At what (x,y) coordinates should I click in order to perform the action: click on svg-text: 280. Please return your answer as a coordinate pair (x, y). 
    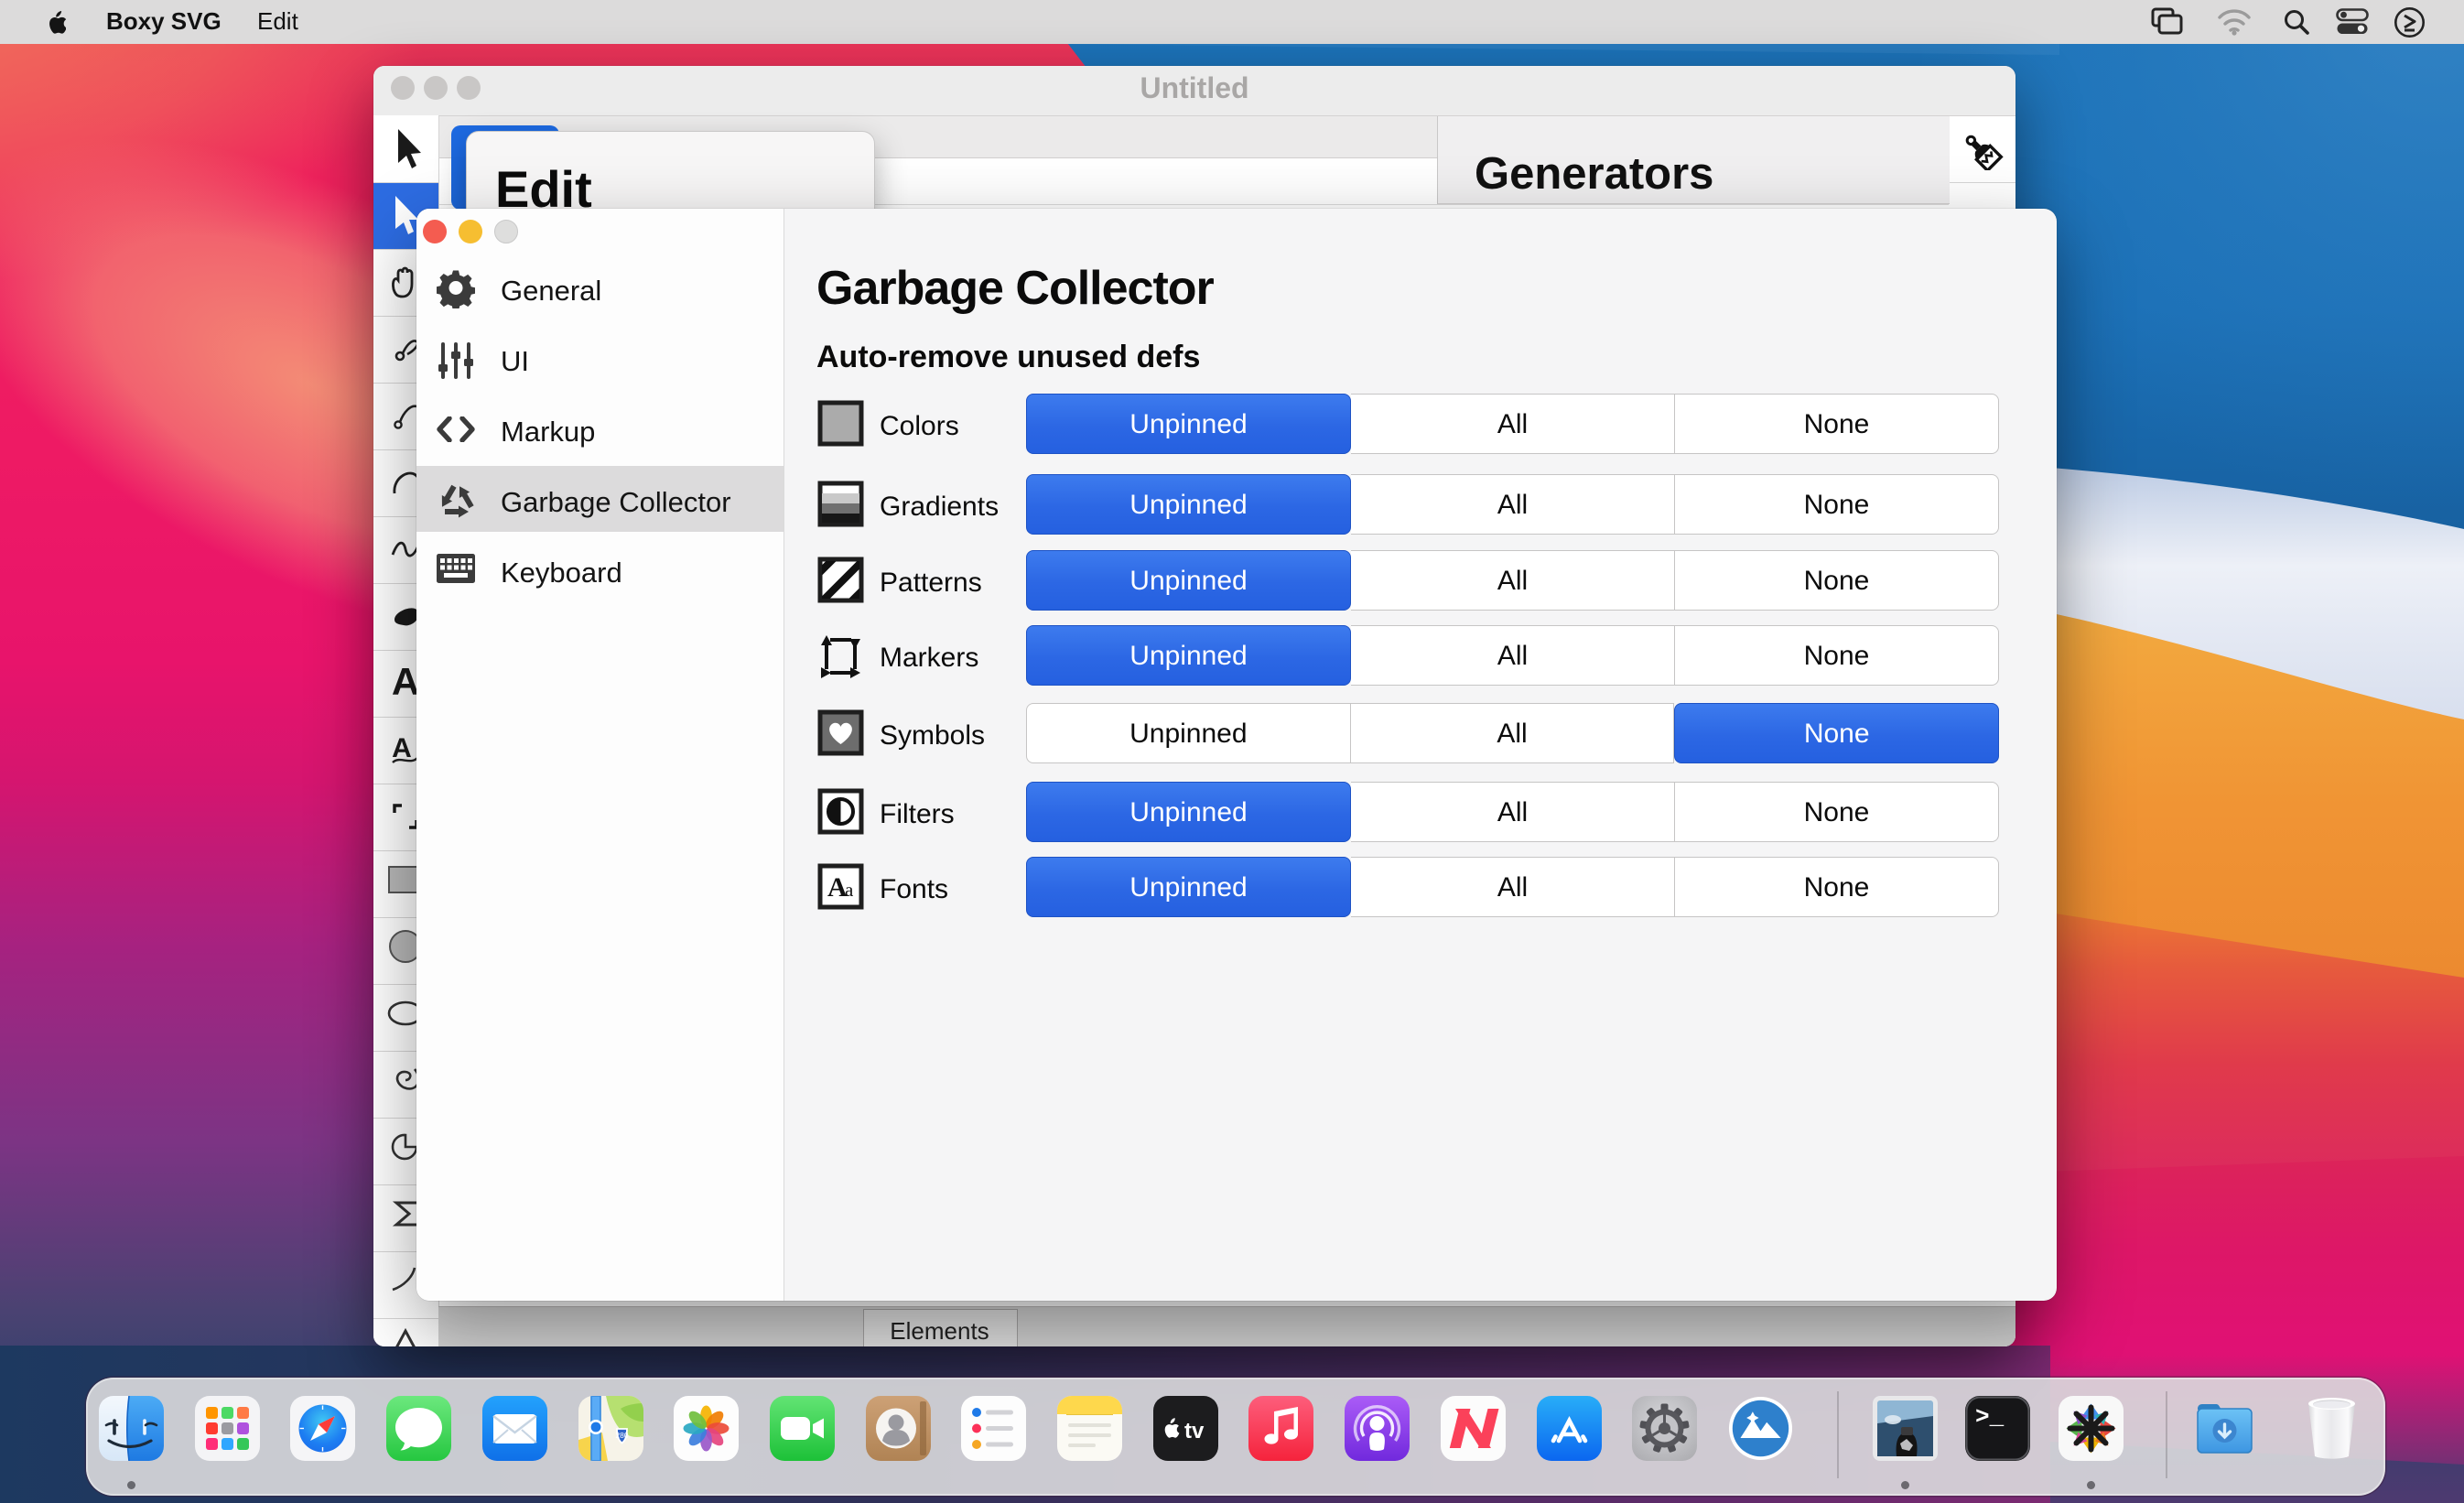
    Looking at the image, I should click on (621, 1435).